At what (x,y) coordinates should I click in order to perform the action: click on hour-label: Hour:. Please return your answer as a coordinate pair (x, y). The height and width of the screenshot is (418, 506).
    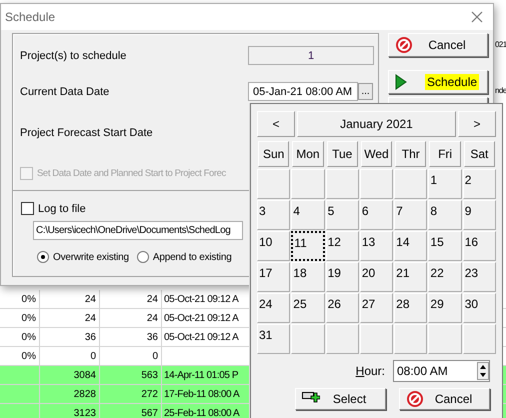
    Looking at the image, I should click on (370, 371).